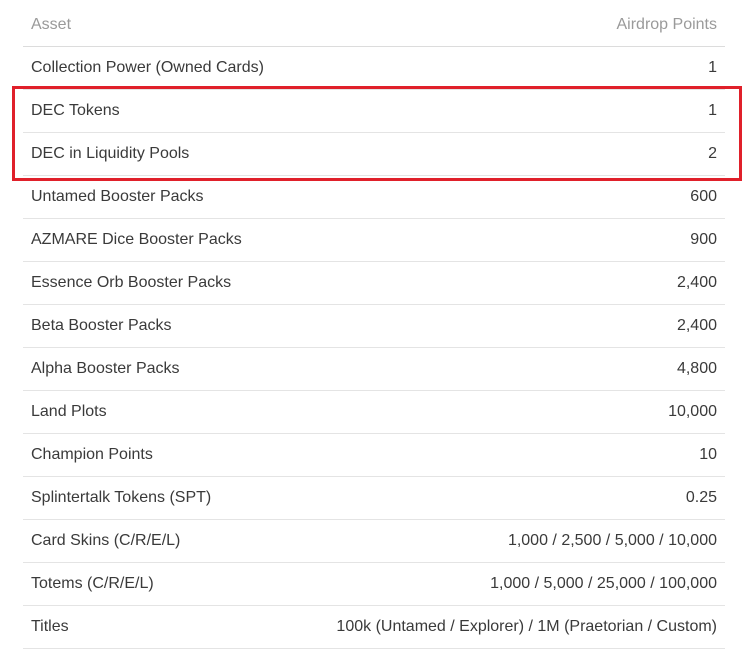  Describe the element at coordinates (117, 196) in the screenshot. I see `asset-cell: Untamed Booster Packs` at that location.